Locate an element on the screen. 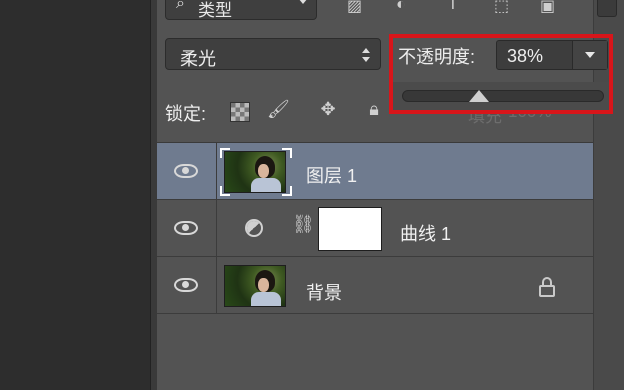 The height and width of the screenshot is (390, 624). layer-name: 背景 is located at coordinates (324, 292).